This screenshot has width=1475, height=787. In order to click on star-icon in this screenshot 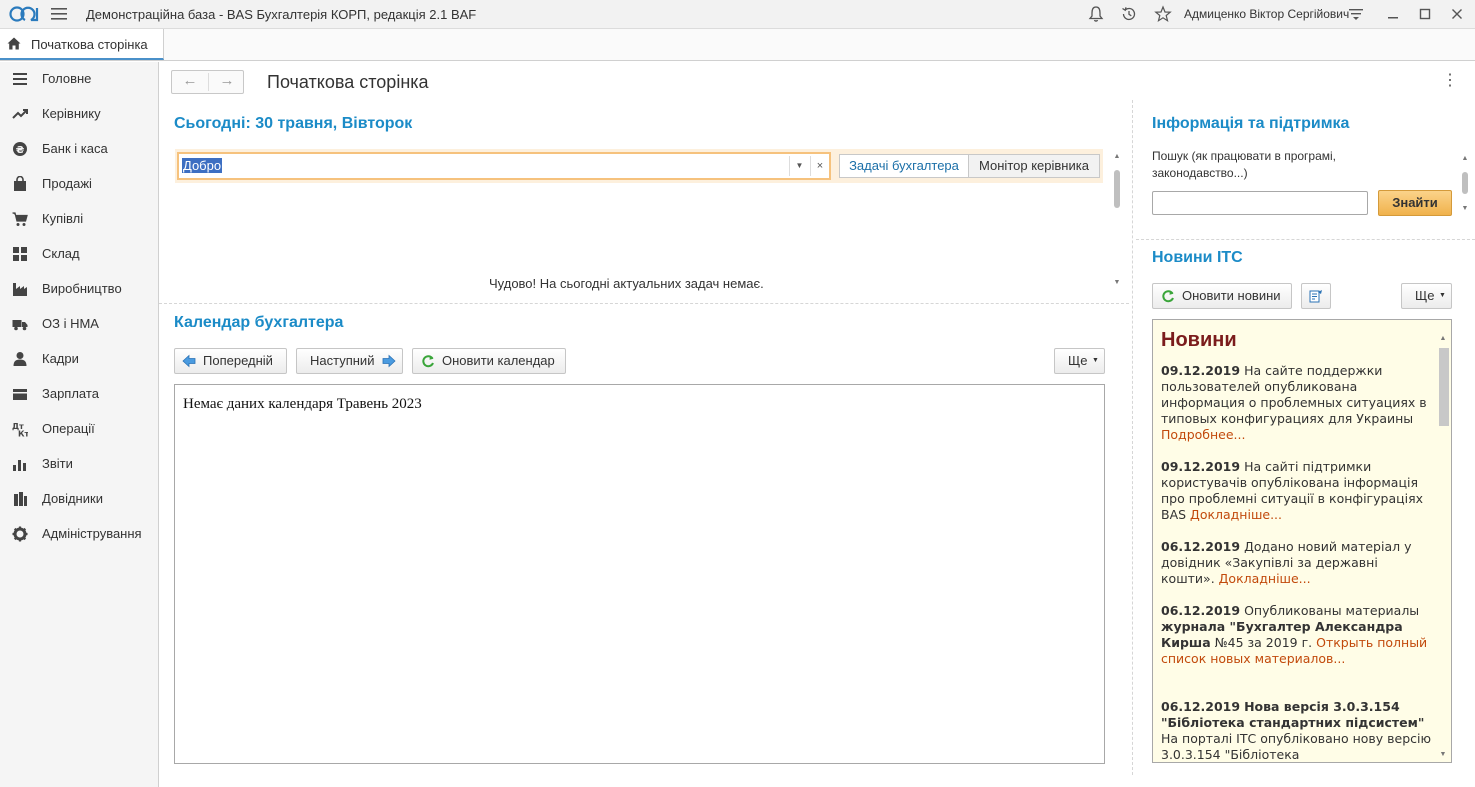, I will do `click(1163, 14)`.